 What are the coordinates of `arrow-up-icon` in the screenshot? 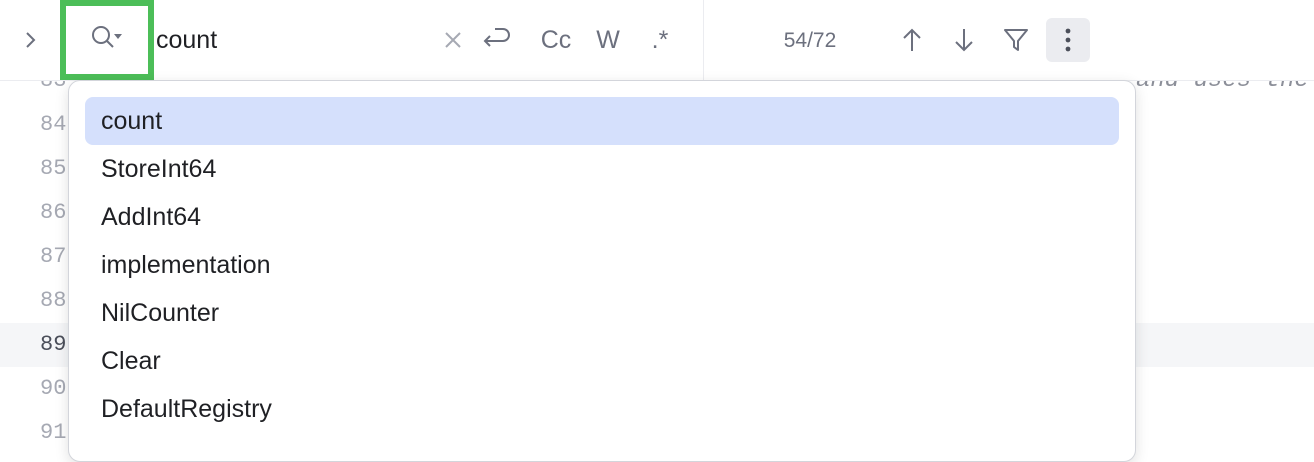 It's located at (912, 40).